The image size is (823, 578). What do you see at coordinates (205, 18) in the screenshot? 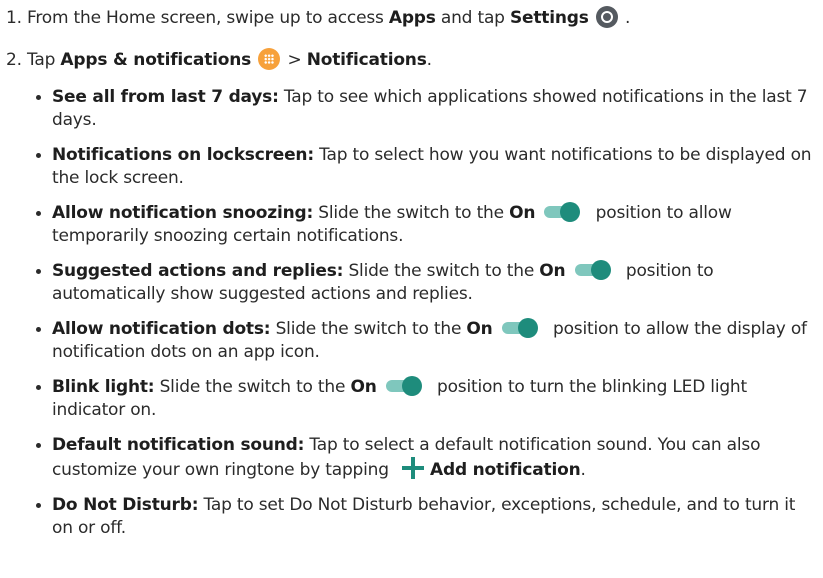
I see `step-1-text-before: From the Home screen, swipe up to access` at bounding box center [205, 18].